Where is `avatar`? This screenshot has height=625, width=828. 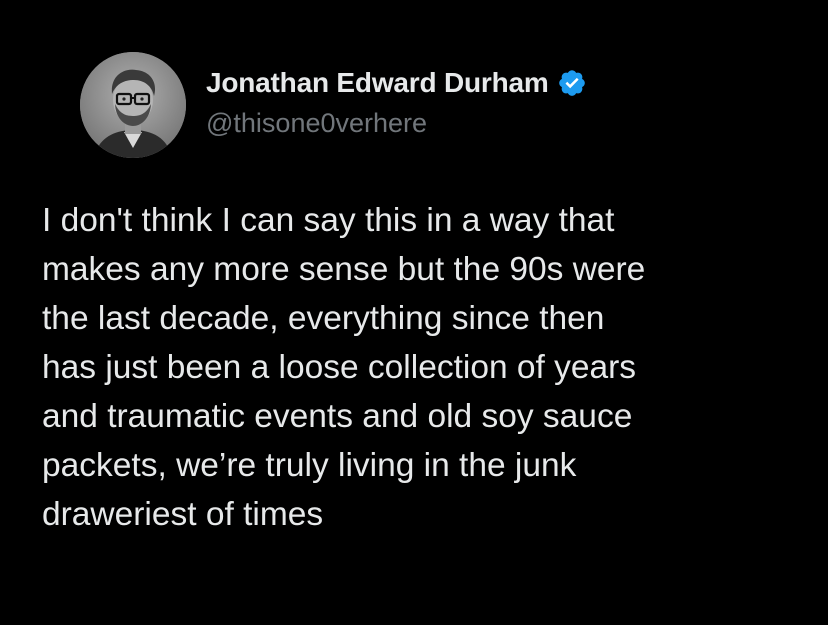
avatar is located at coordinates (133, 105).